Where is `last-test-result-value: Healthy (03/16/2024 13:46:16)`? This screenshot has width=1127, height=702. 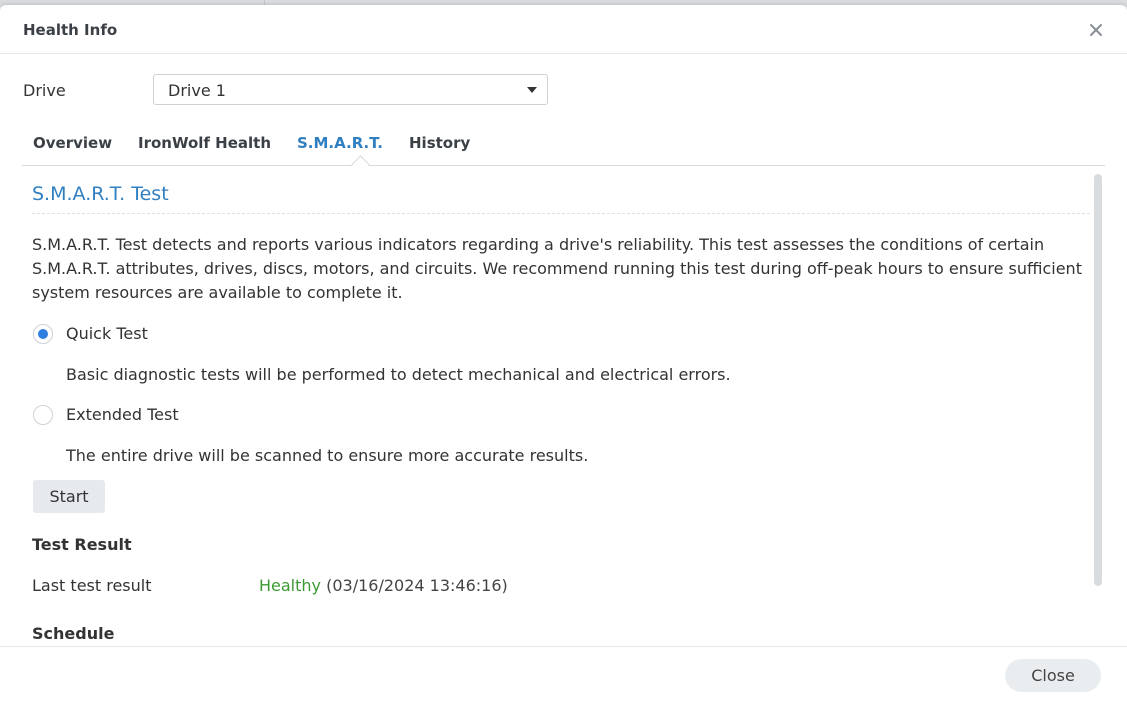
last-test-result-value: Healthy (03/16/2024 13:46:16) is located at coordinates (383, 585).